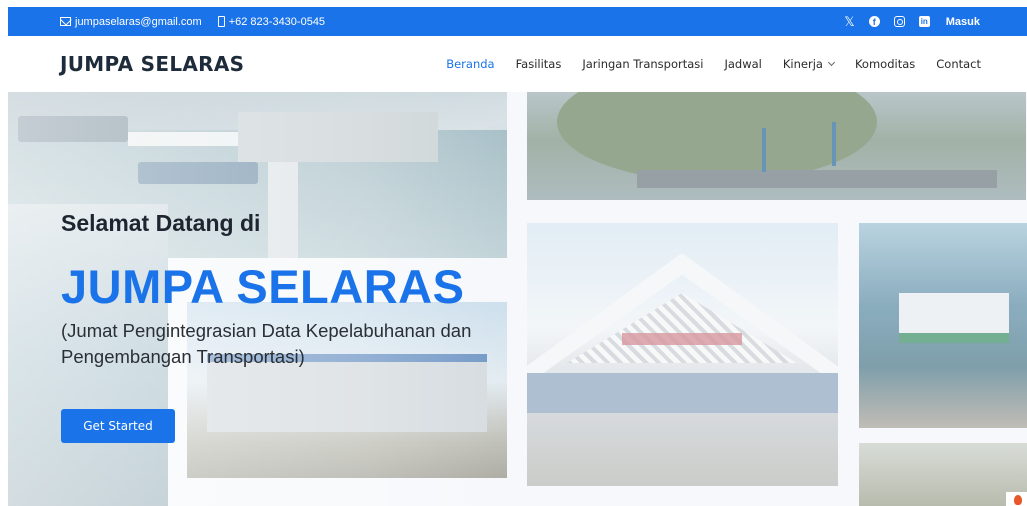  I want to click on email-text: jumpaselaras@gmail.com, so click(138, 22).